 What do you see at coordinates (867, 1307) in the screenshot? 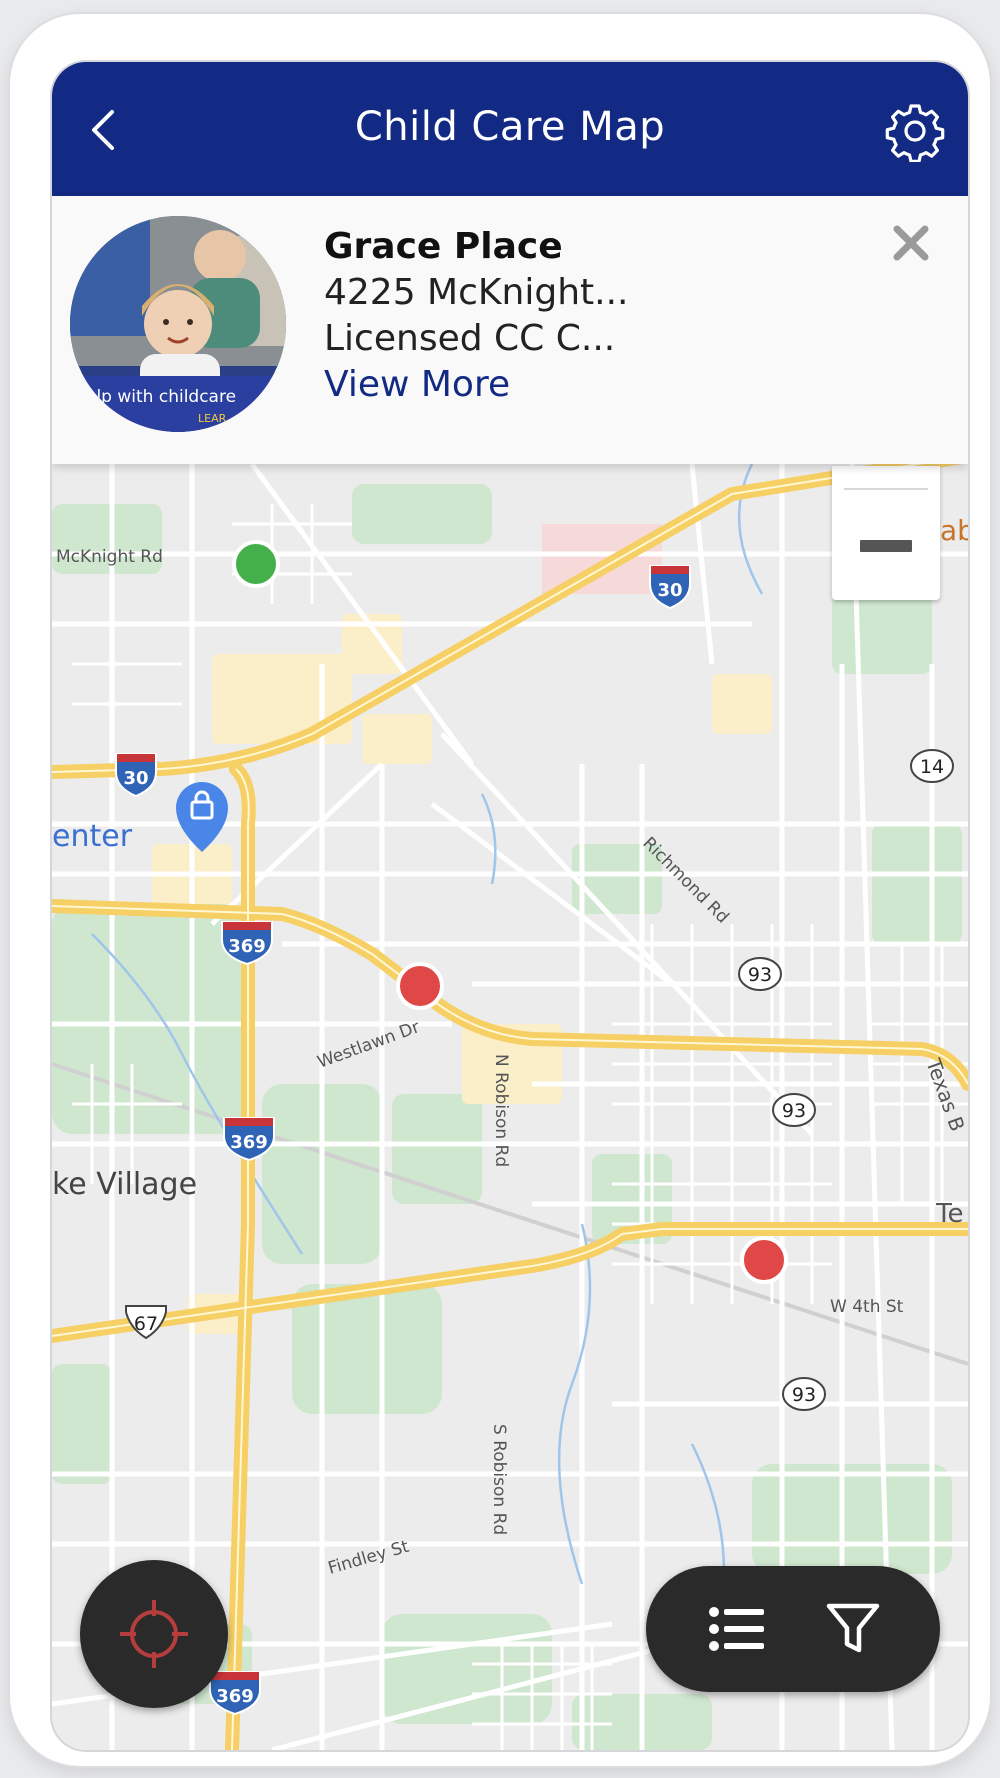
I see `map-label-w4th: W 4th St` at bounding box center [867, 1307].